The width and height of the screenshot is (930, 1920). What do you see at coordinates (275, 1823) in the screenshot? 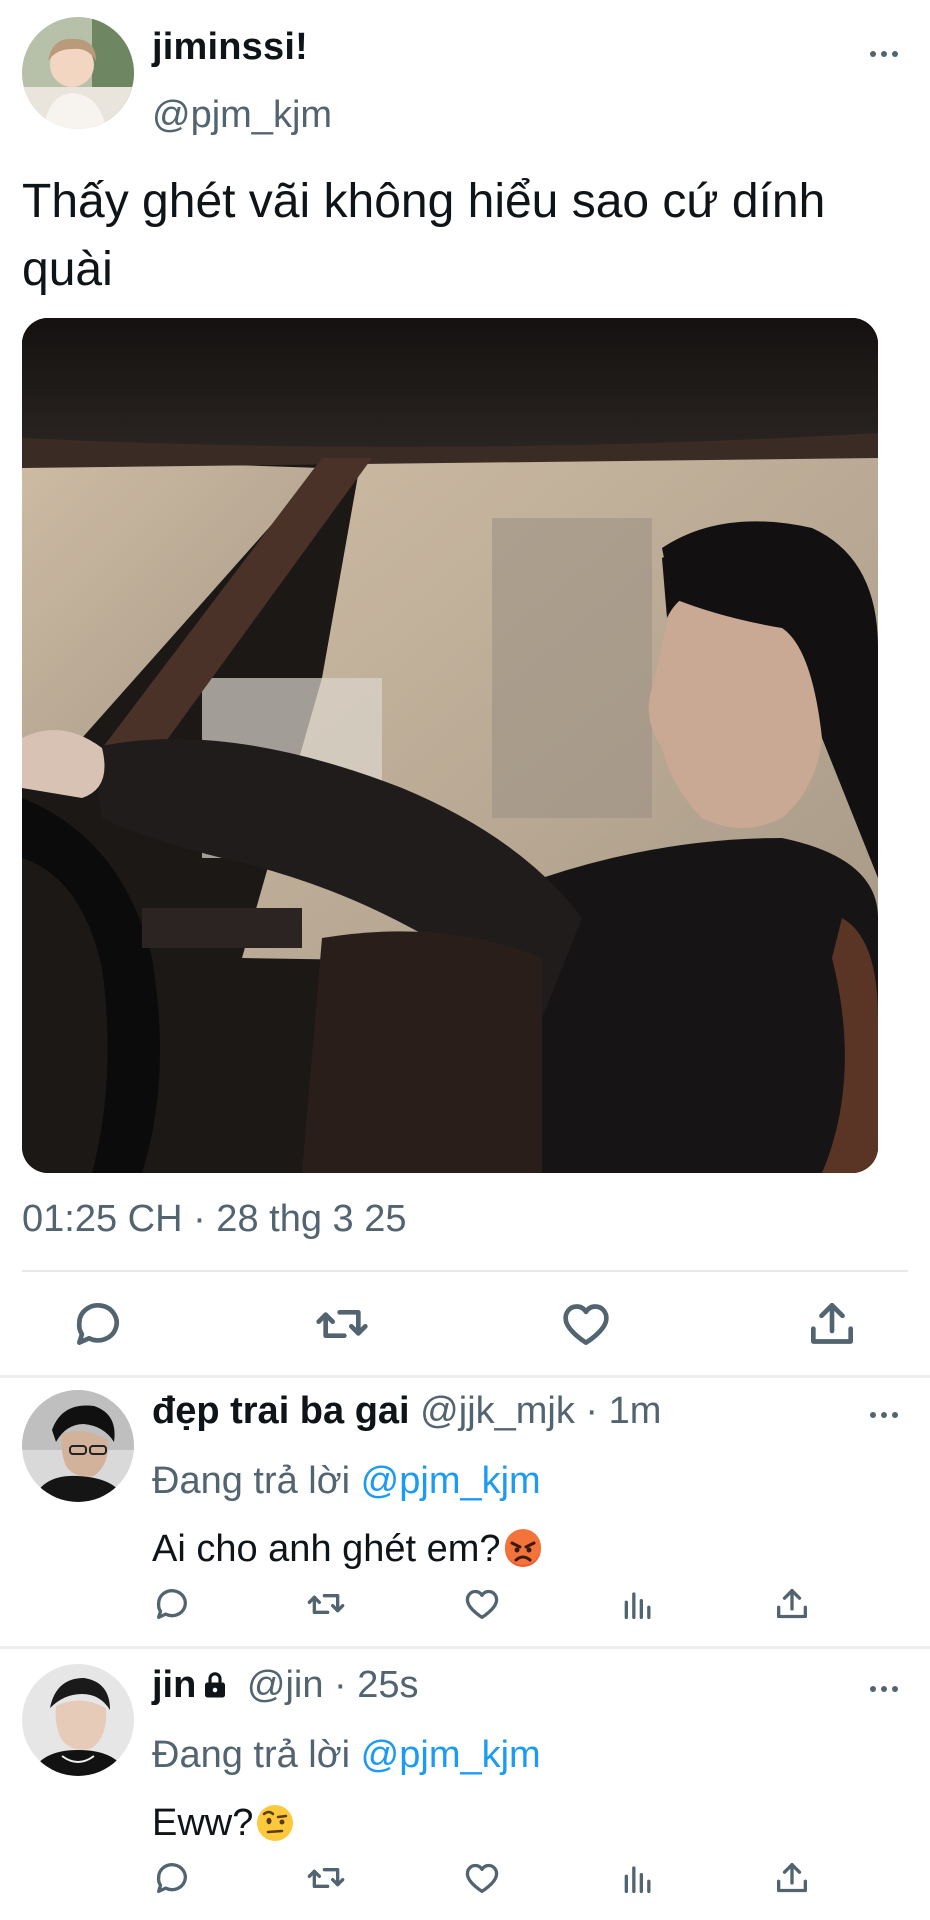
I see `raised-eyebrow-emoji` at bounding box center [275, 1823].